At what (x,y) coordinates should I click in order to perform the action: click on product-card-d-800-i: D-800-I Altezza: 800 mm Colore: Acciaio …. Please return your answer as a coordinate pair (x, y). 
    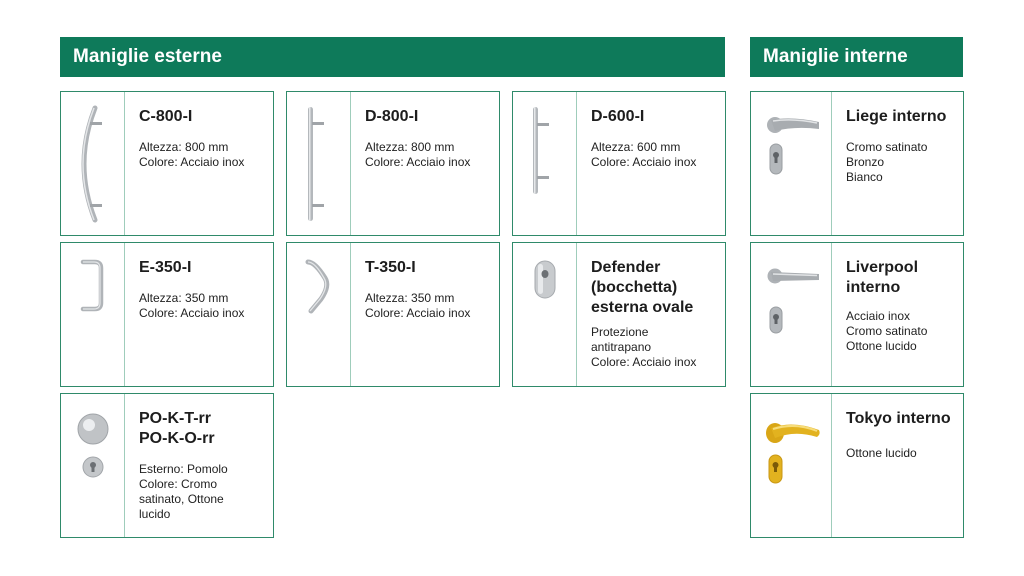
    Looking at the image, I should click on (393, 163).